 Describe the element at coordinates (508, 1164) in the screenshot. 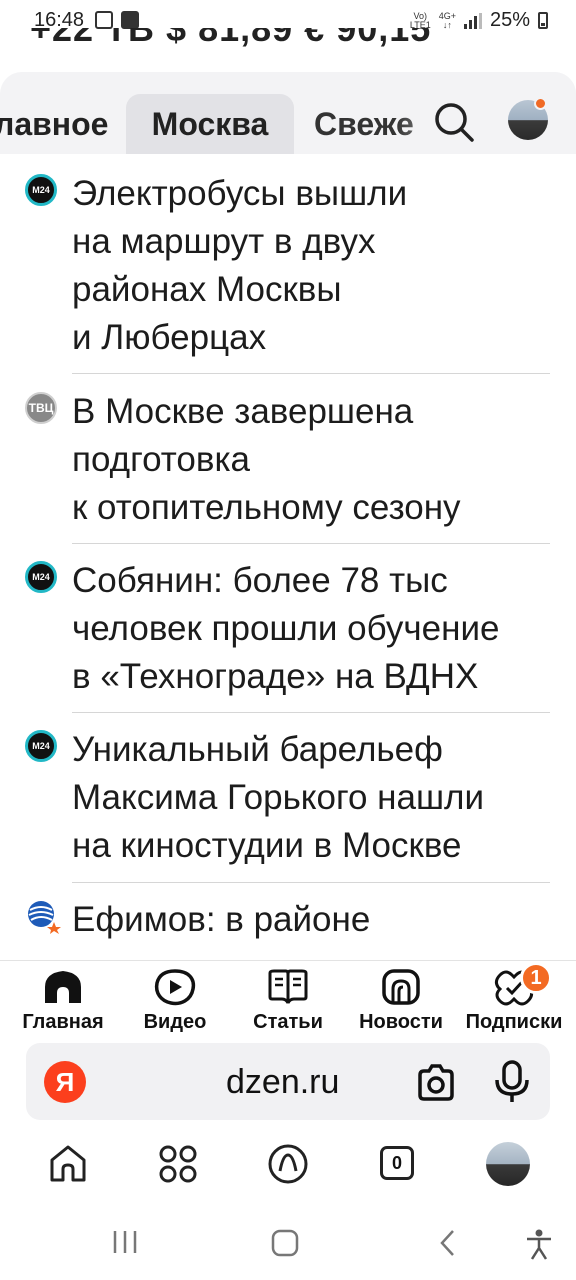

I see `browser-profile-avatar` at that location.